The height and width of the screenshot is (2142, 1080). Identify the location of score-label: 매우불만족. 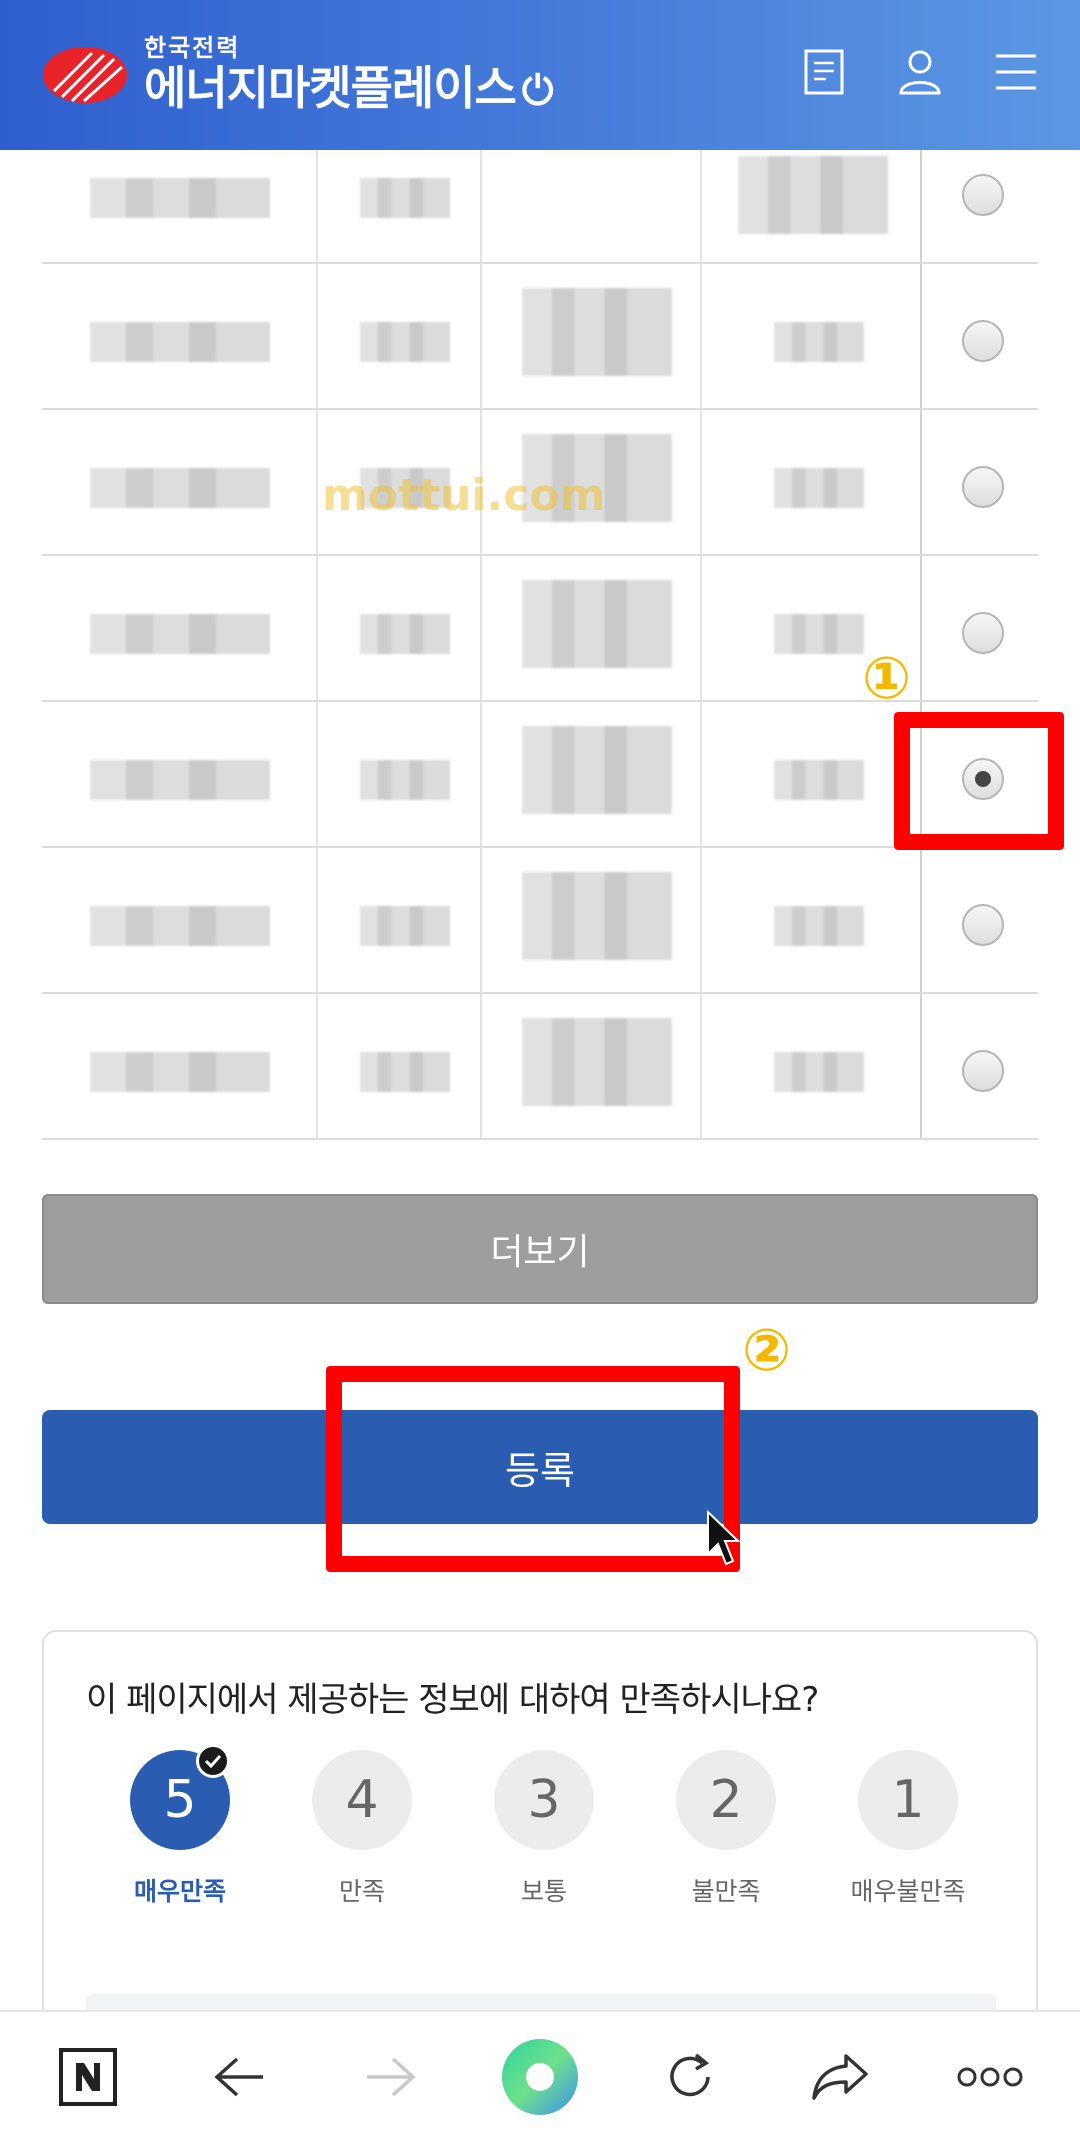
(908, 1891).